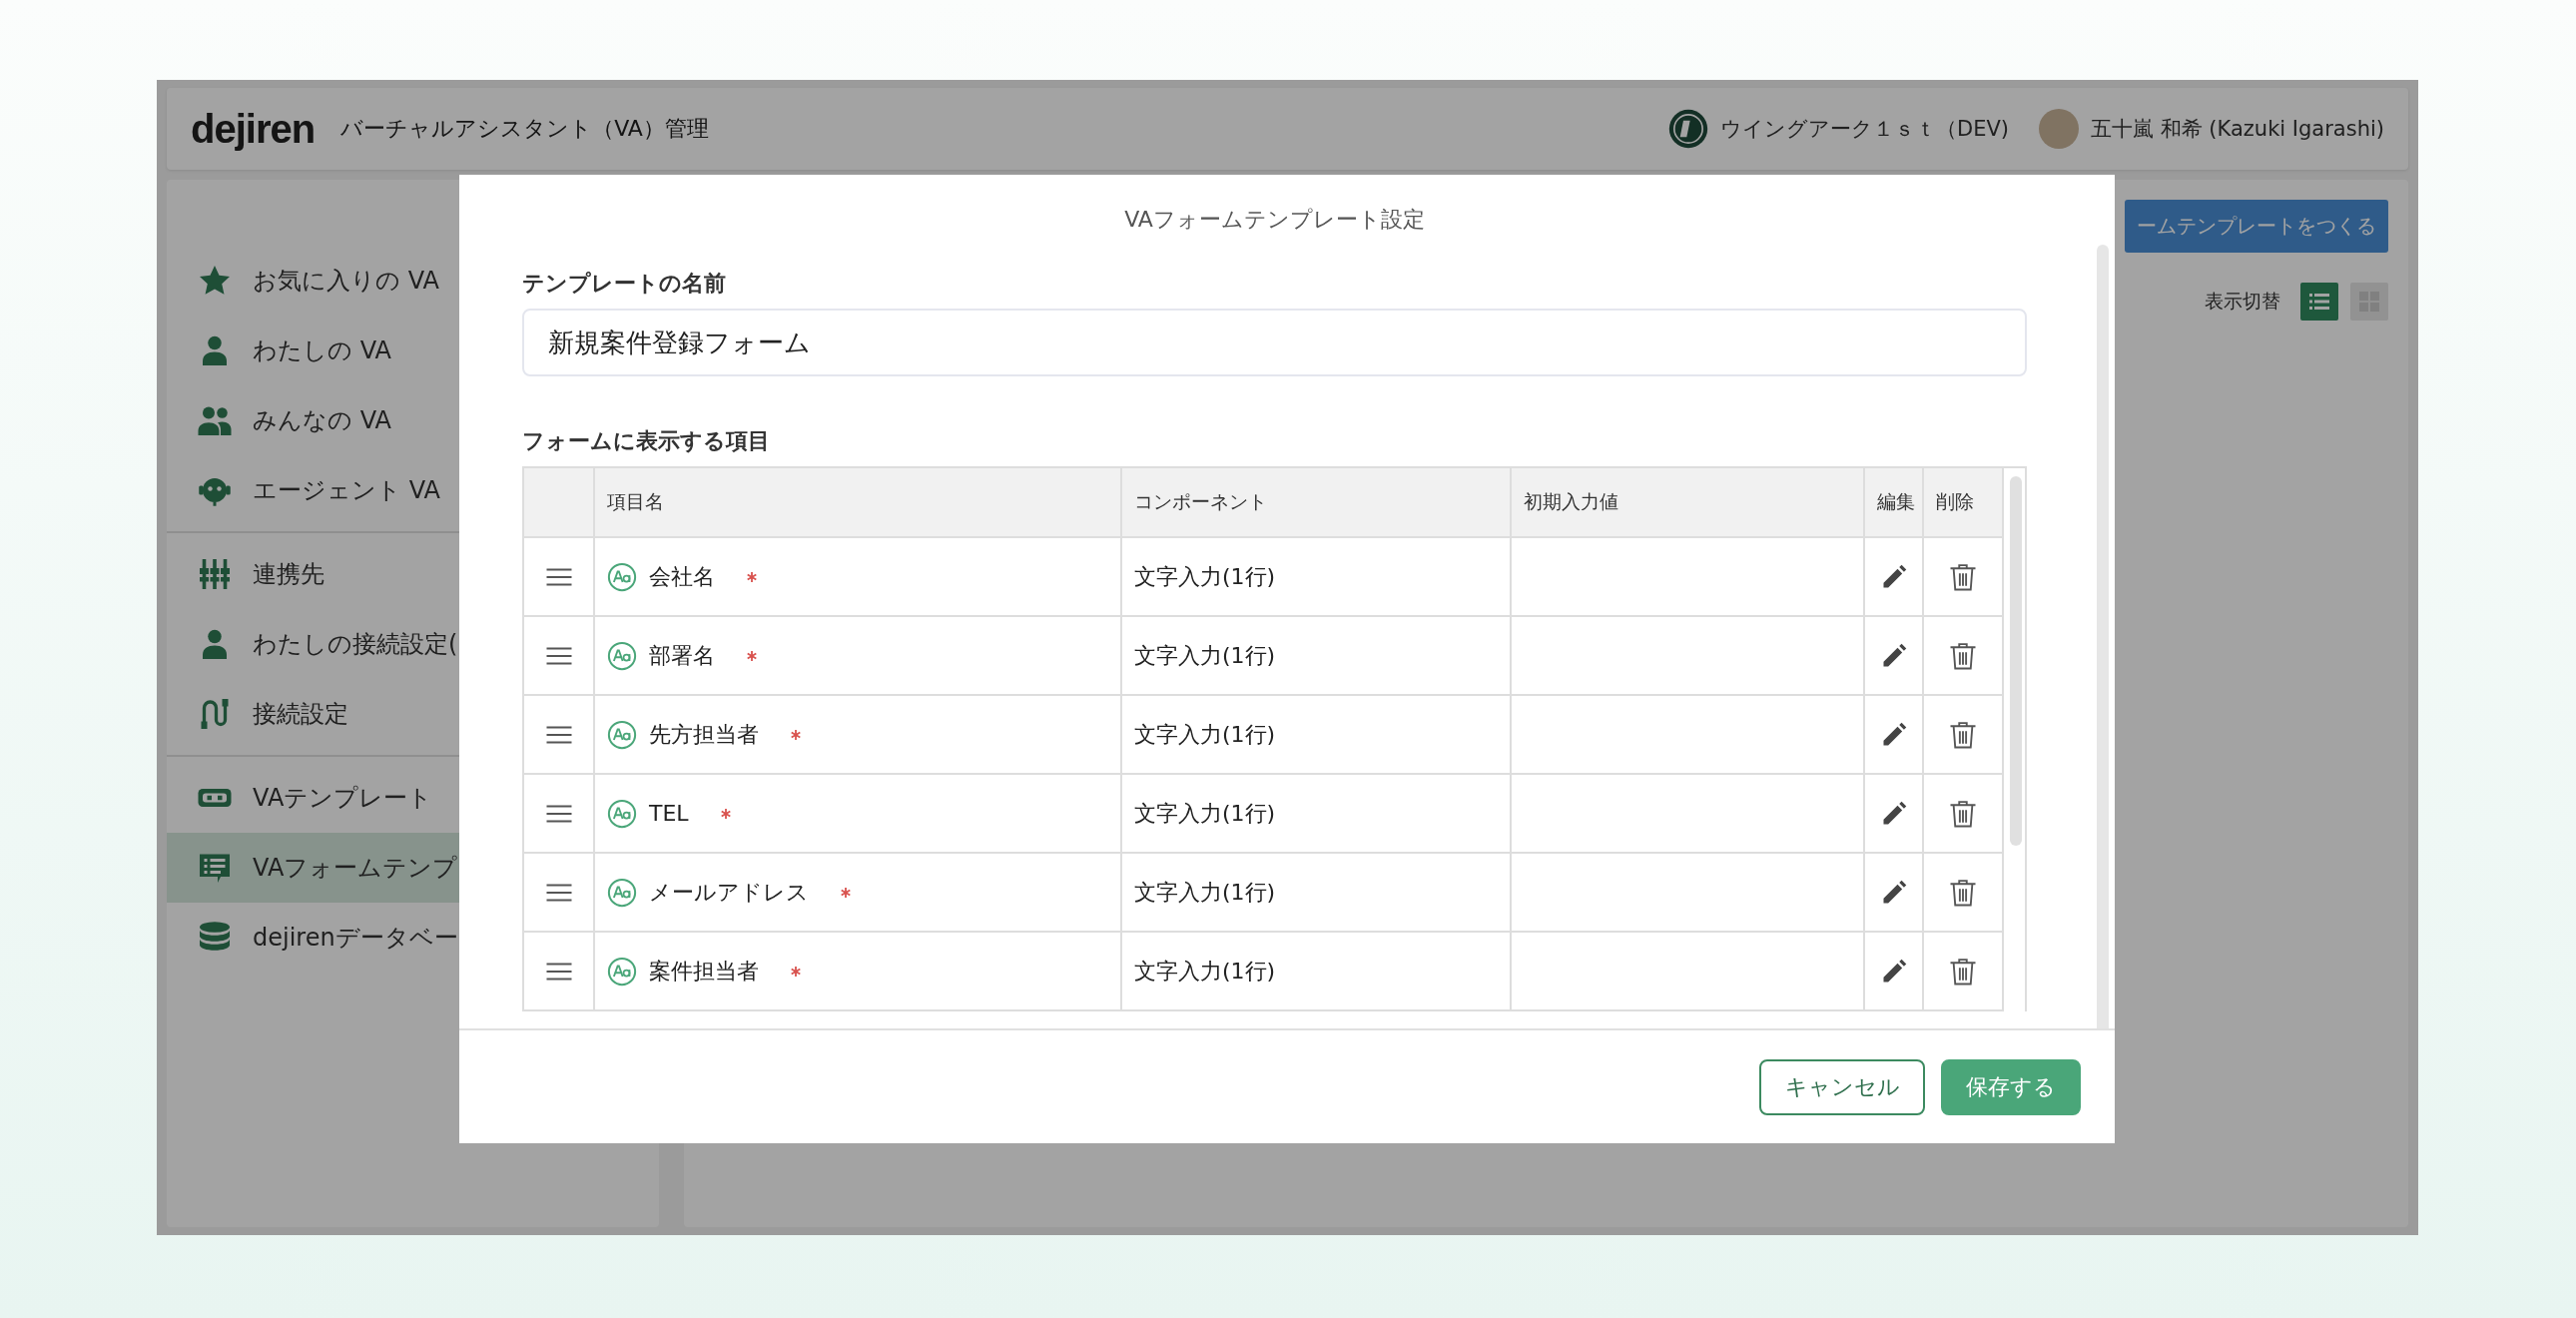 The height and width of the screenshot is (1318, 2576). I want to click on column-header: 初期入力値, so click(1688, 503).